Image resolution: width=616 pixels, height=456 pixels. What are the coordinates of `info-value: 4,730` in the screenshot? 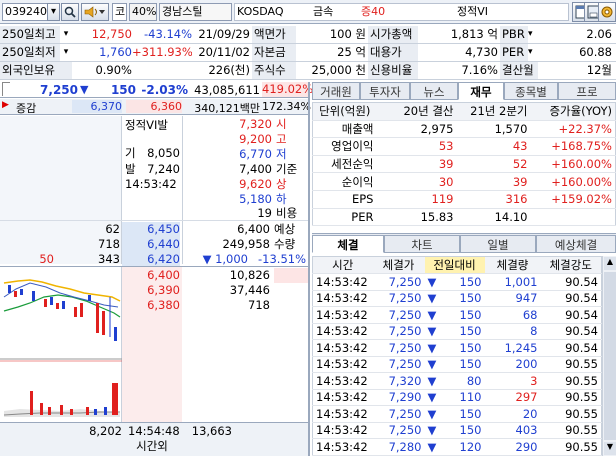 It's located at (481, 52).